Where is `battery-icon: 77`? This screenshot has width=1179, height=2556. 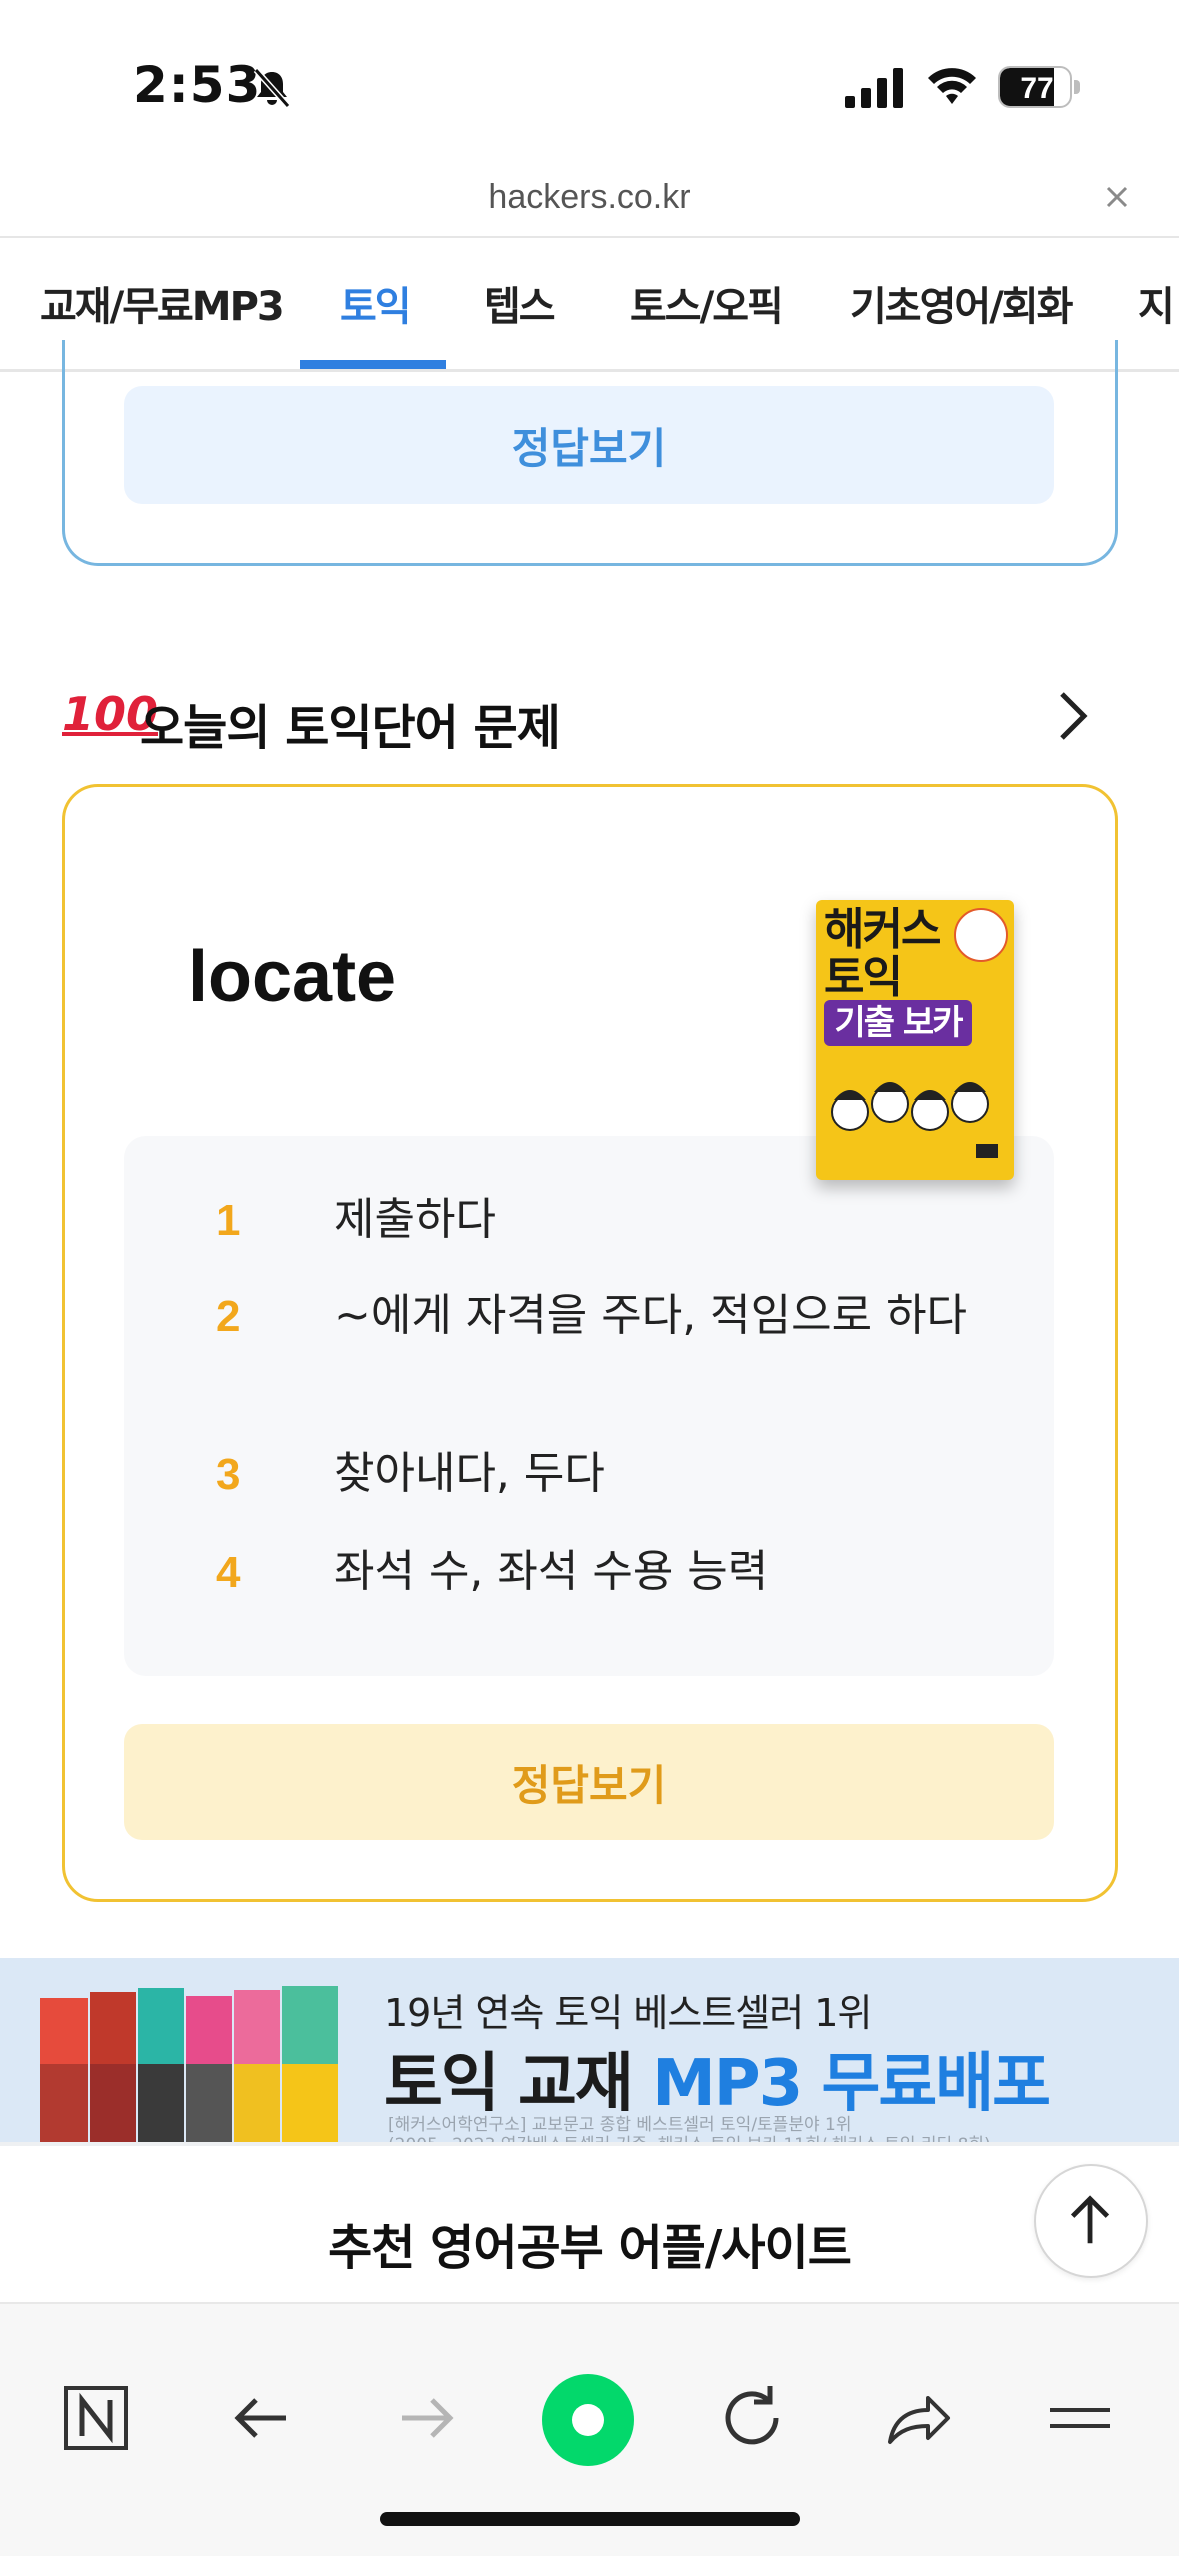
battery-icon: 77 is located at coordinates (1039, 87).